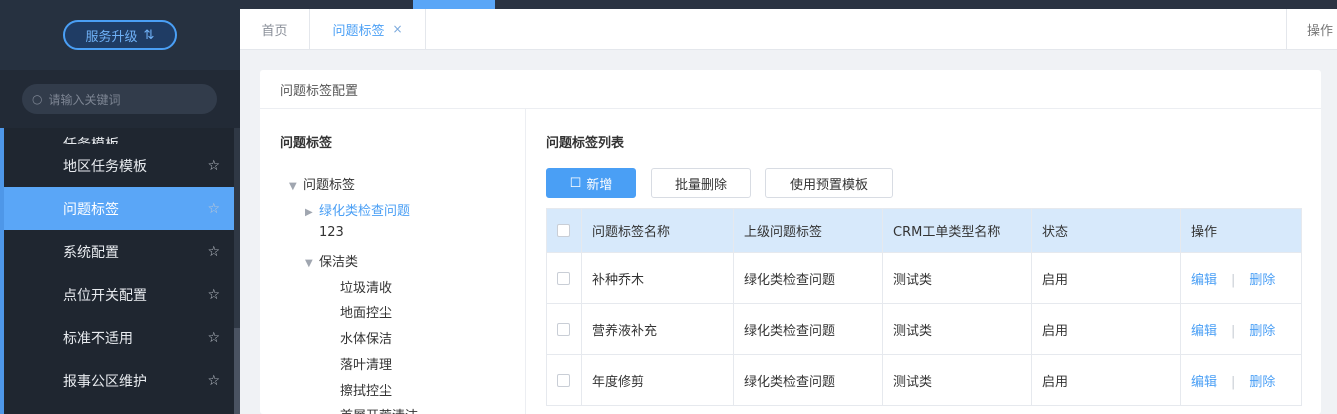  Describe the element at coordinates (339, 262) in the screenshot. I see `tree-node-label: 保洁类` at that location.